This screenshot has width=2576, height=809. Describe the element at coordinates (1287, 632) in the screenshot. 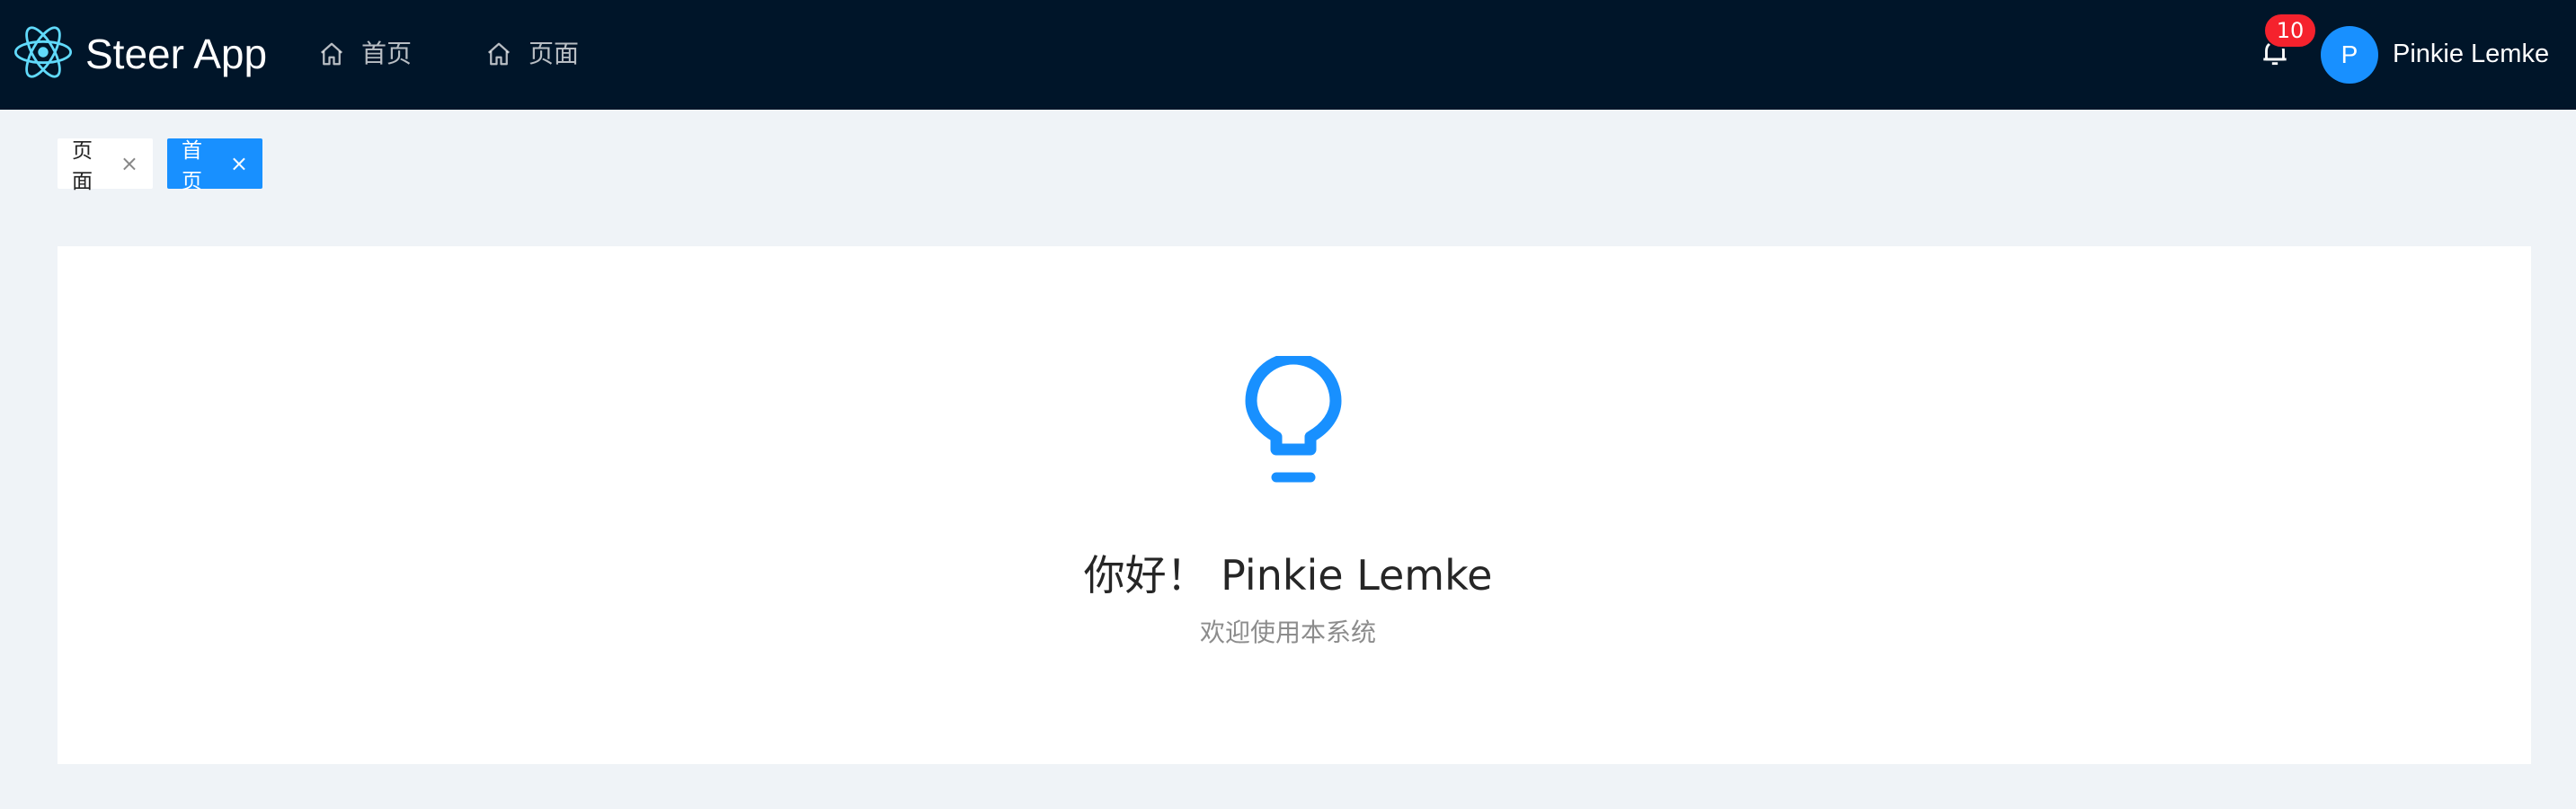

I see `welcome-subtitle: 欢迎使用本系统` at that location.